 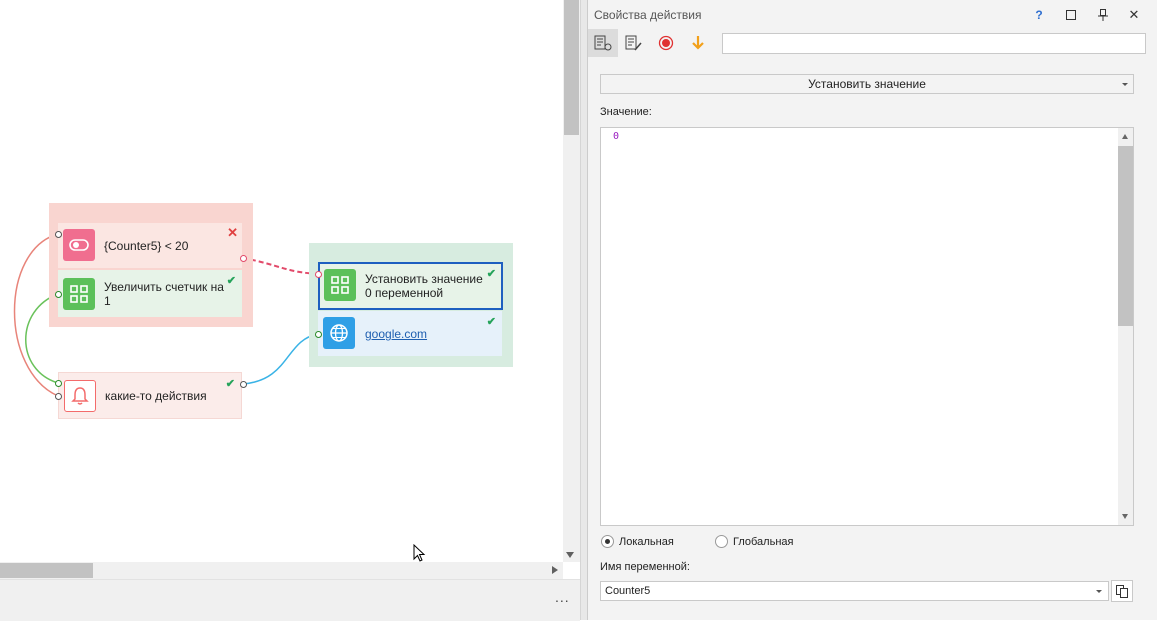 What do you see at coordinates (628, 591) in the screenshot?
I see `variable-name-value: Counter5` at bounding box center [628, 591].